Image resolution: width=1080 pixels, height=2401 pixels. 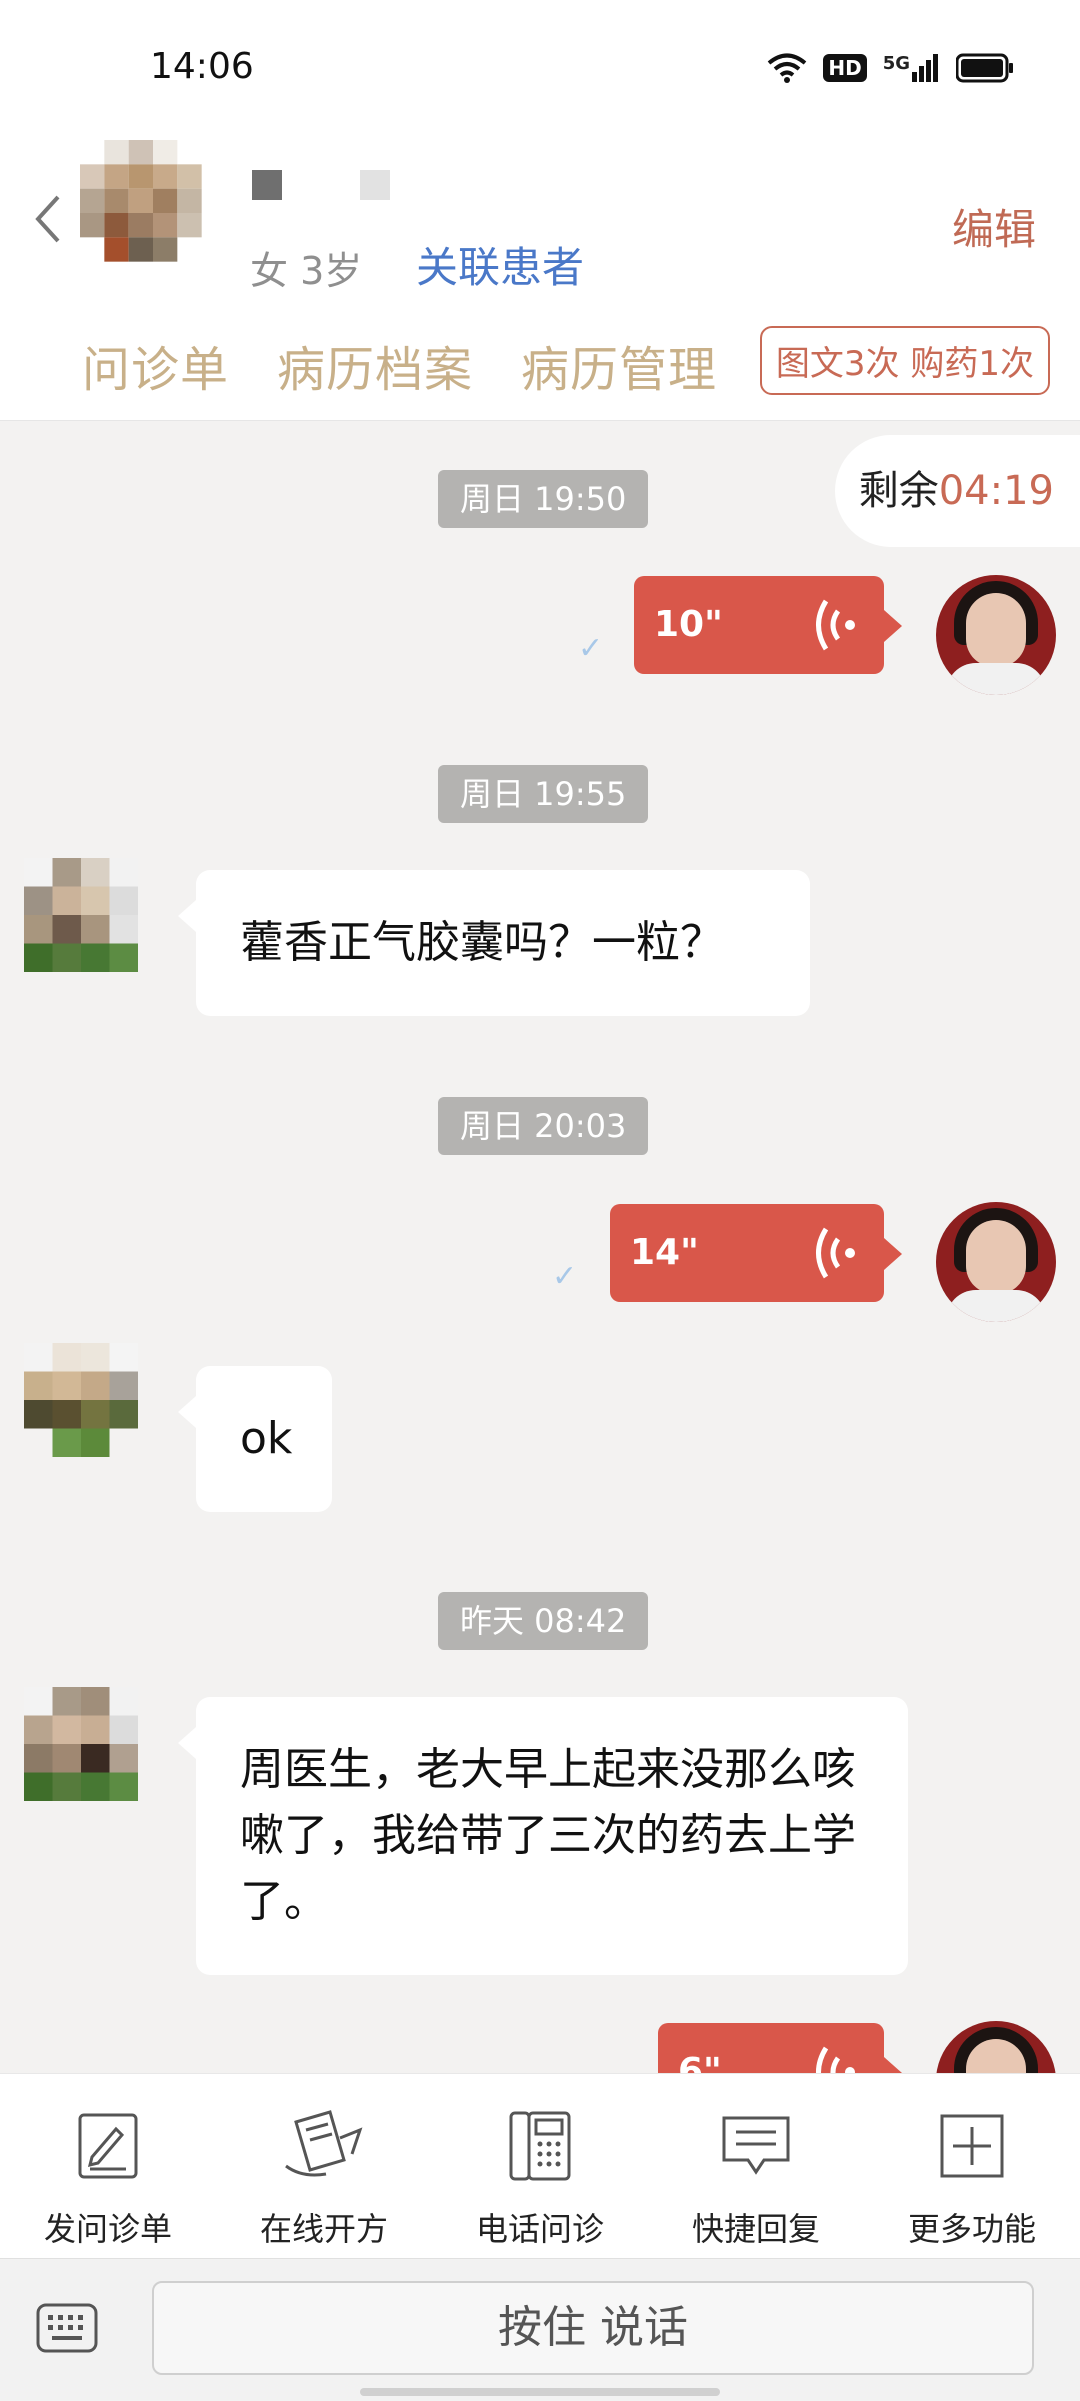 What do you see at coordinates (898, 491) in the screenshot?
I see `remaining-label: 剩余` at bounding box center [898, 491].